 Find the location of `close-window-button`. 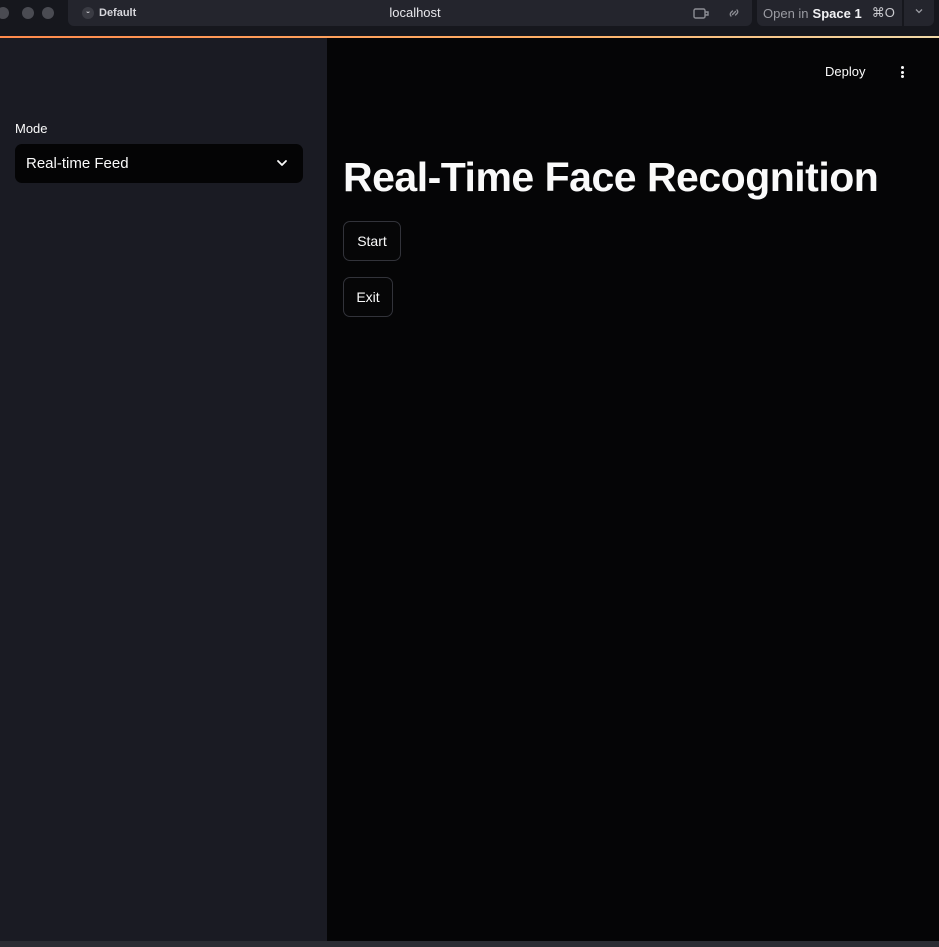

close-window-button is located at coordinates (4, 13).